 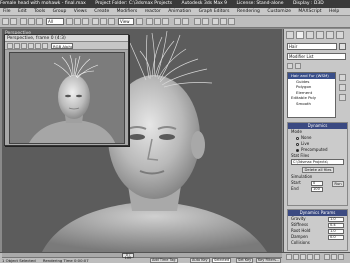 I want to click on select-object-icon, so click(x=69, y=21).